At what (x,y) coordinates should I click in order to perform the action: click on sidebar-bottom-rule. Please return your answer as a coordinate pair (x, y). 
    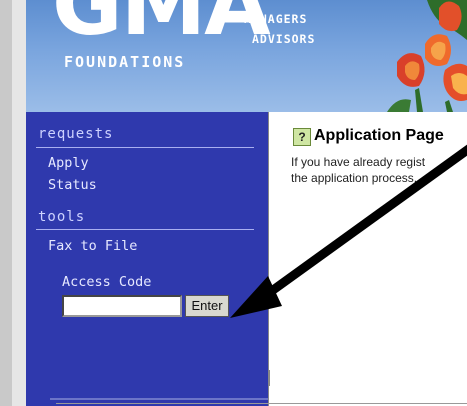
    Looking at the image, I should click on (159, 399).